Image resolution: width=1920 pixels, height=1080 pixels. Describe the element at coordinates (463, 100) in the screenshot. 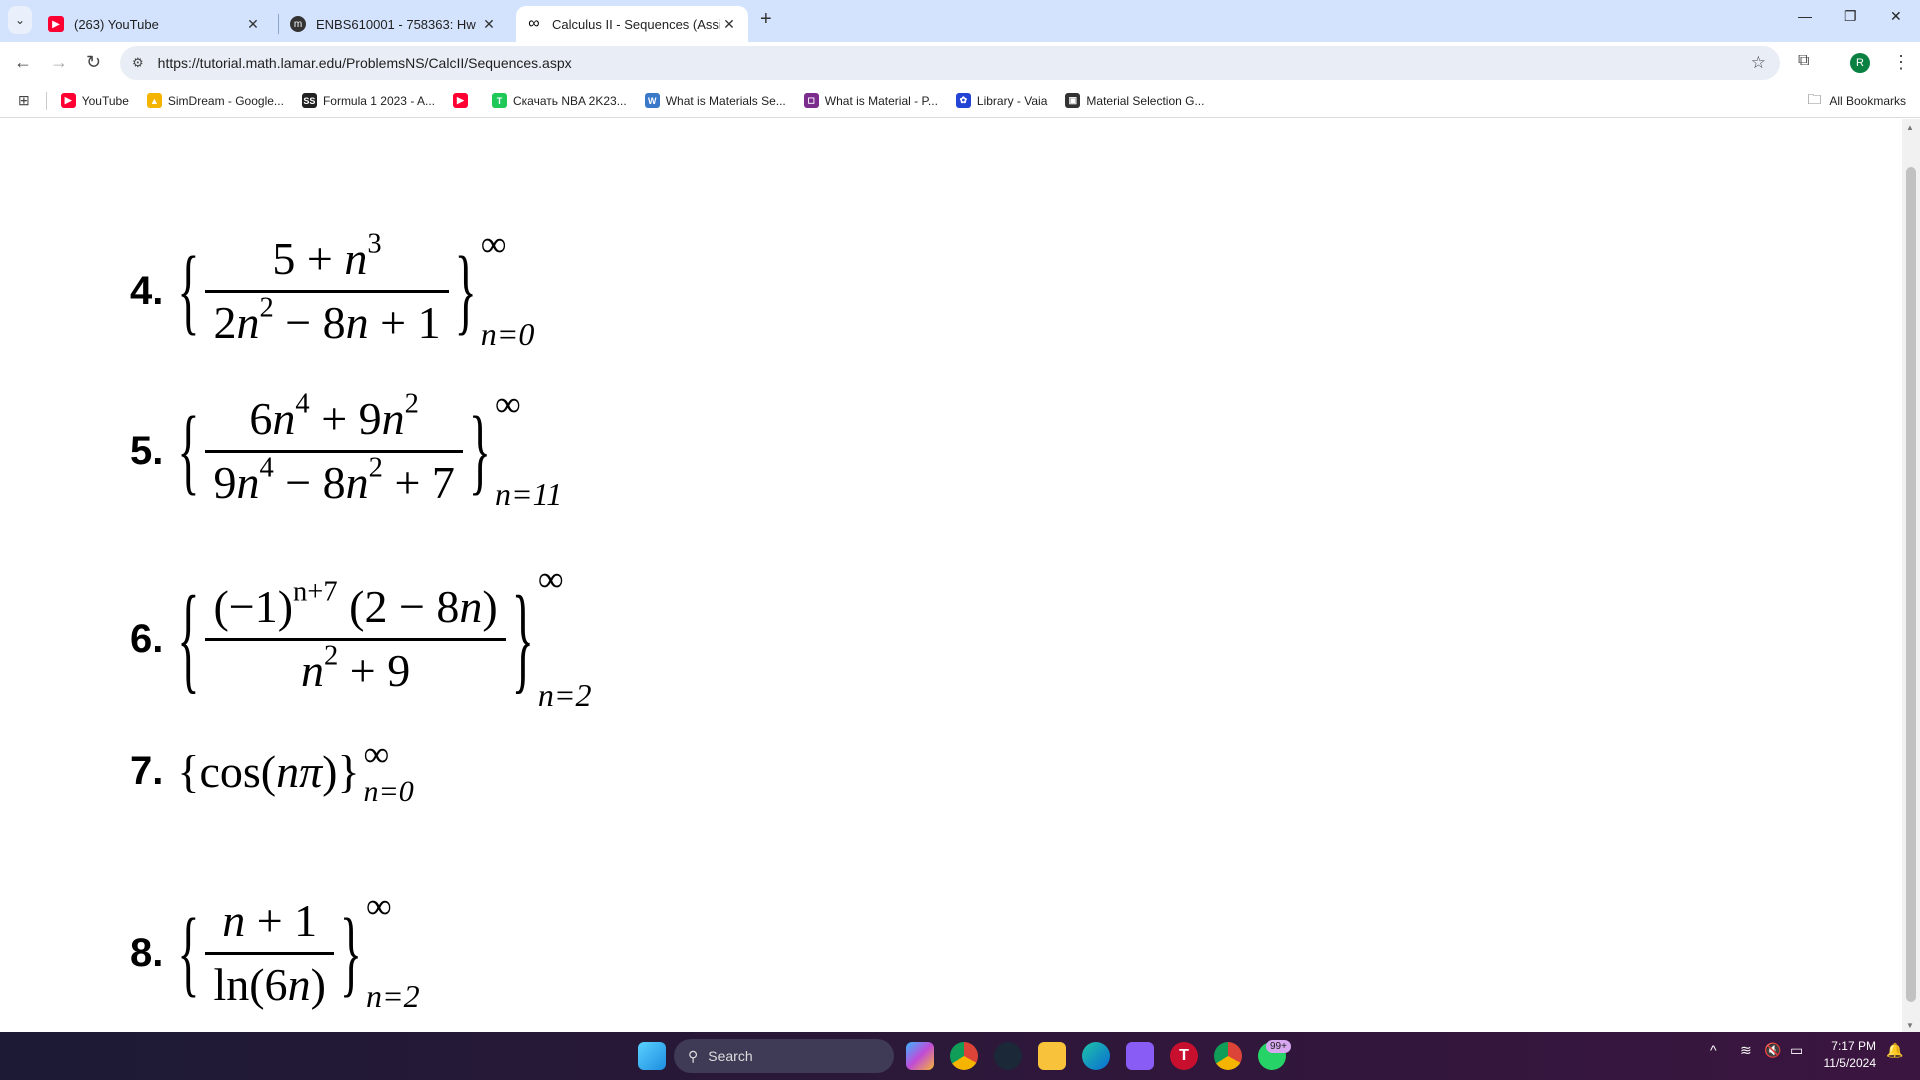

I see `bookmark-item: ▶` at that location.